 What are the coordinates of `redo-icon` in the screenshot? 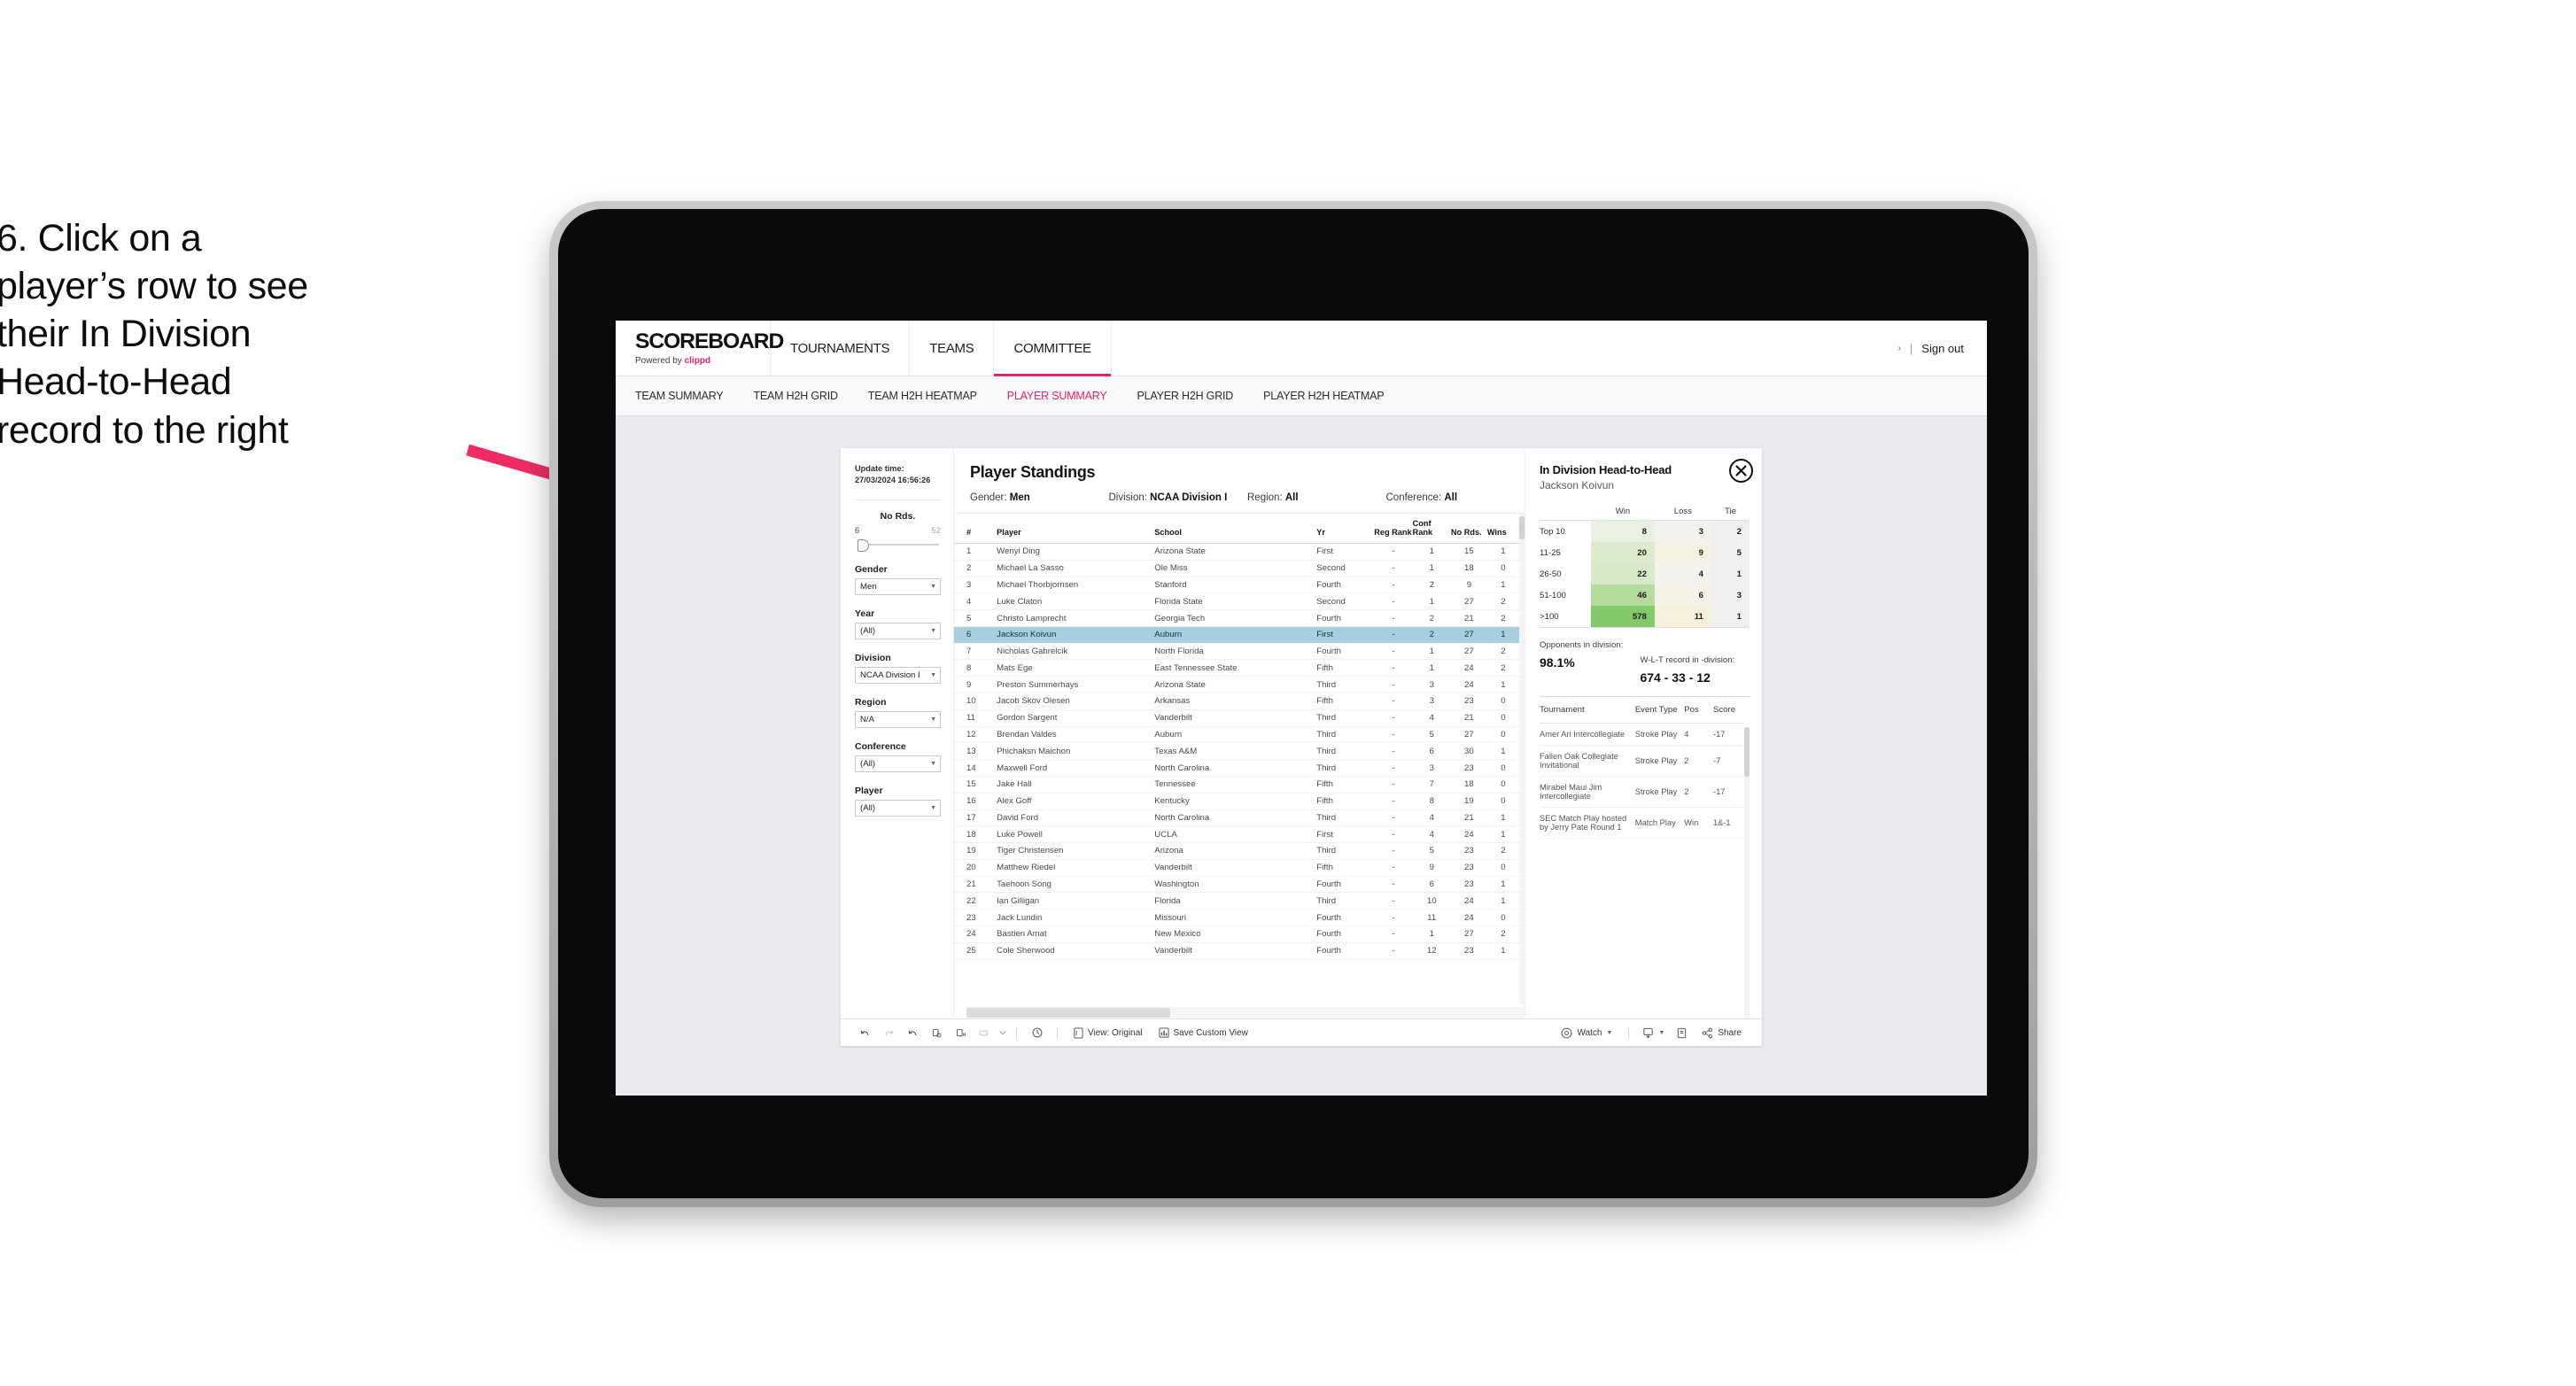 It's located at (889, 1033).